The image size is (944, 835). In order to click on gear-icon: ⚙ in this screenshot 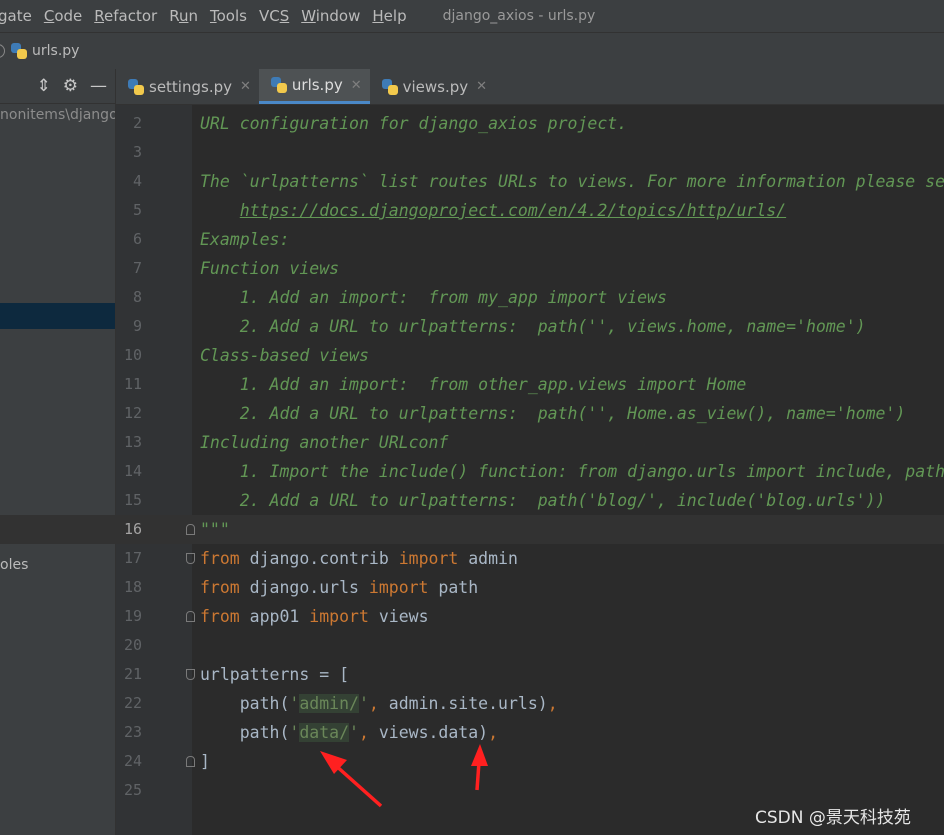, I will do `click(70, 86)`.